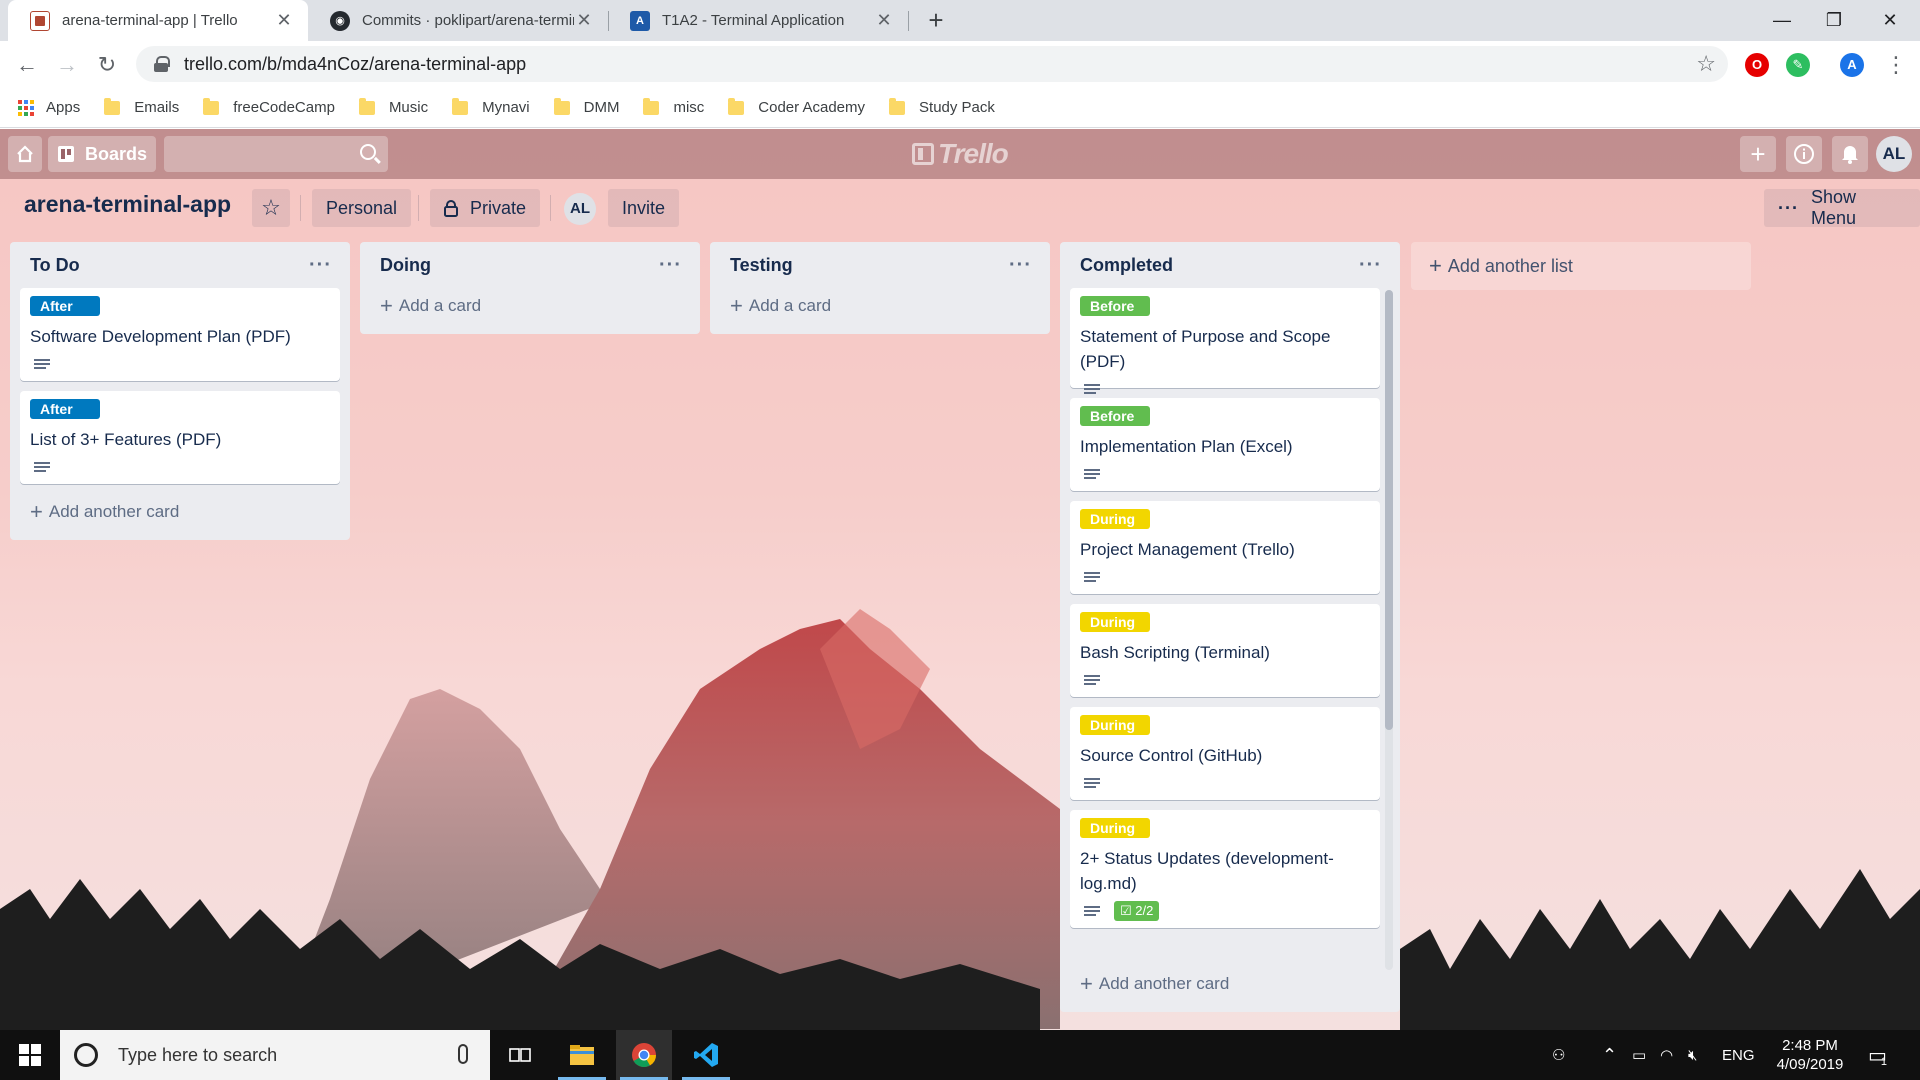  What do you see at coordinates (689, 107) in the screenshot?
I see `bookmark-label: misc` at bounding box center [689, 107].